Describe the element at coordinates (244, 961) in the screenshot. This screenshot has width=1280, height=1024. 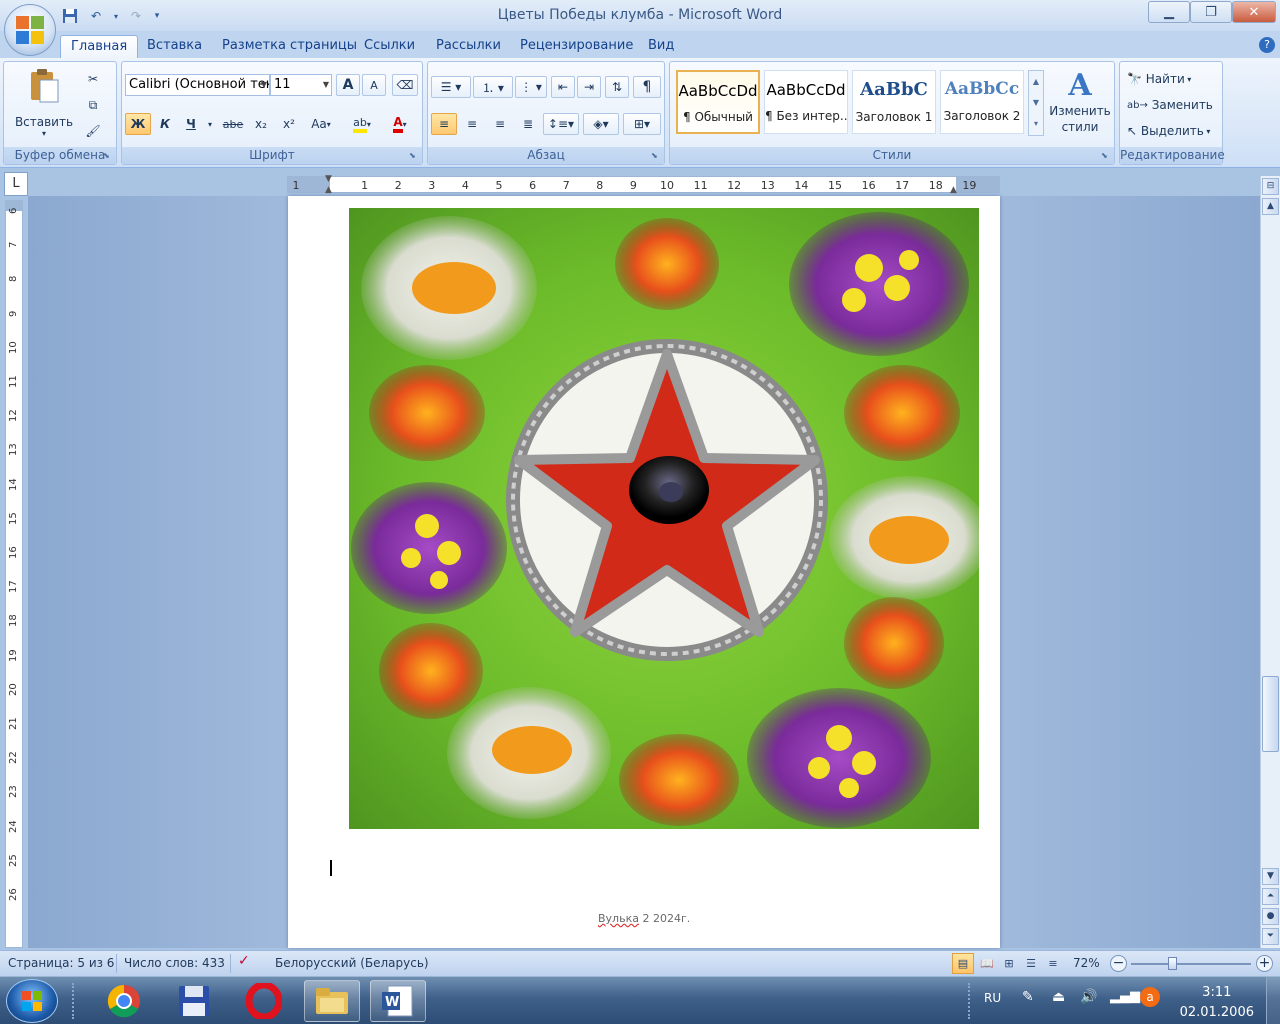
I see `proofing-icon: ✓` at that location.